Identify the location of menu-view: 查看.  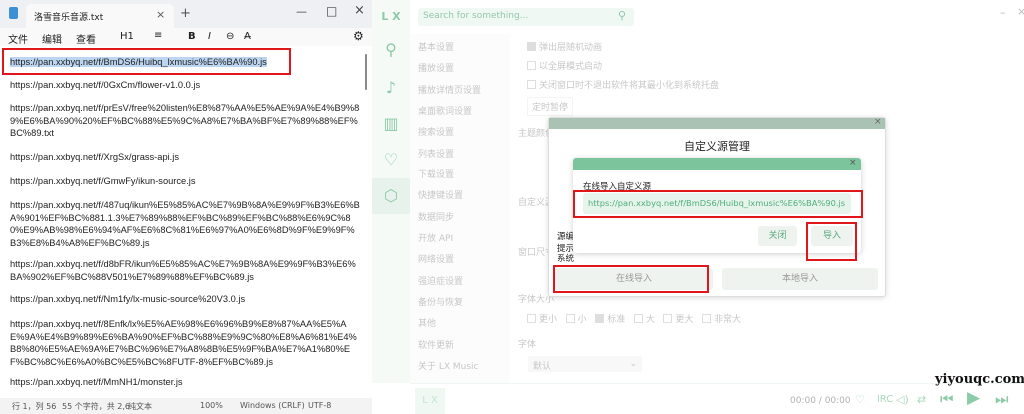
(86, 38).